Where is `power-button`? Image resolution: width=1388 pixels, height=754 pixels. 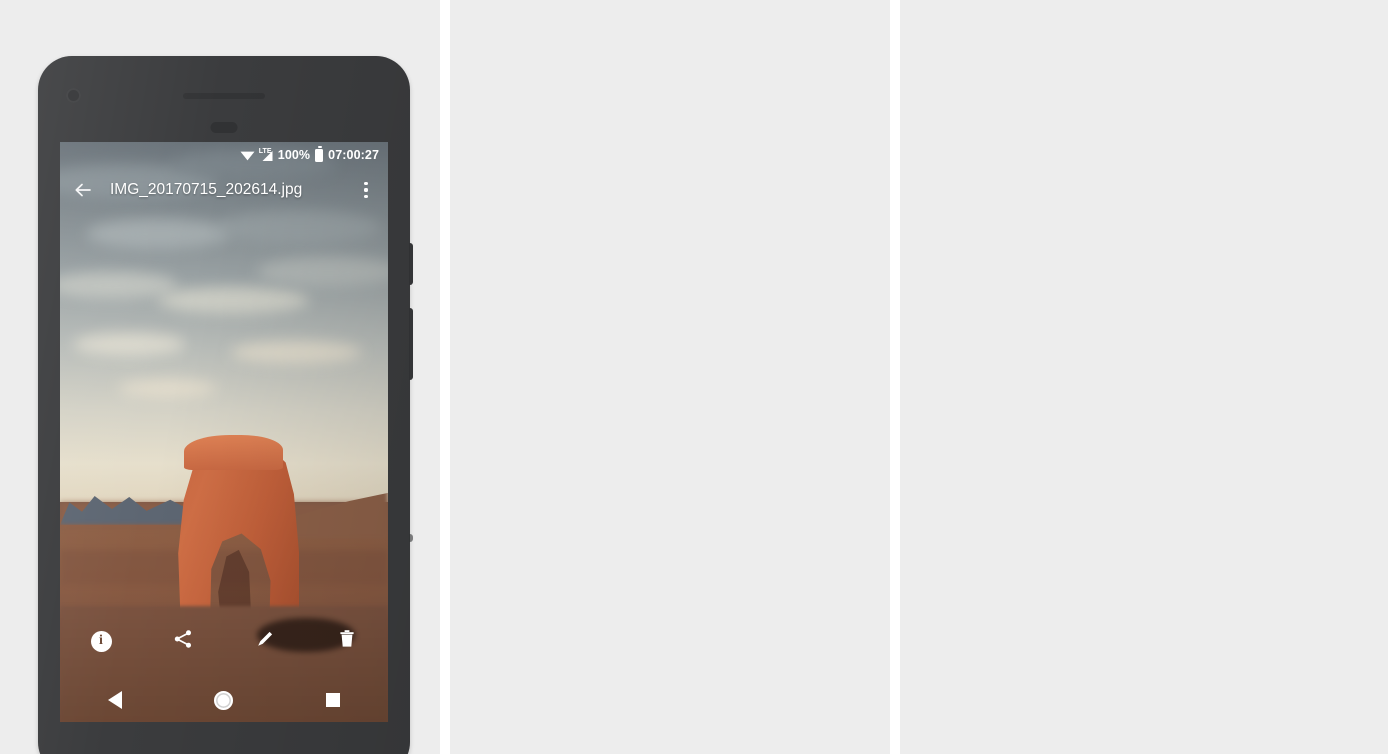
power-button is located at coordinates (411, 344).